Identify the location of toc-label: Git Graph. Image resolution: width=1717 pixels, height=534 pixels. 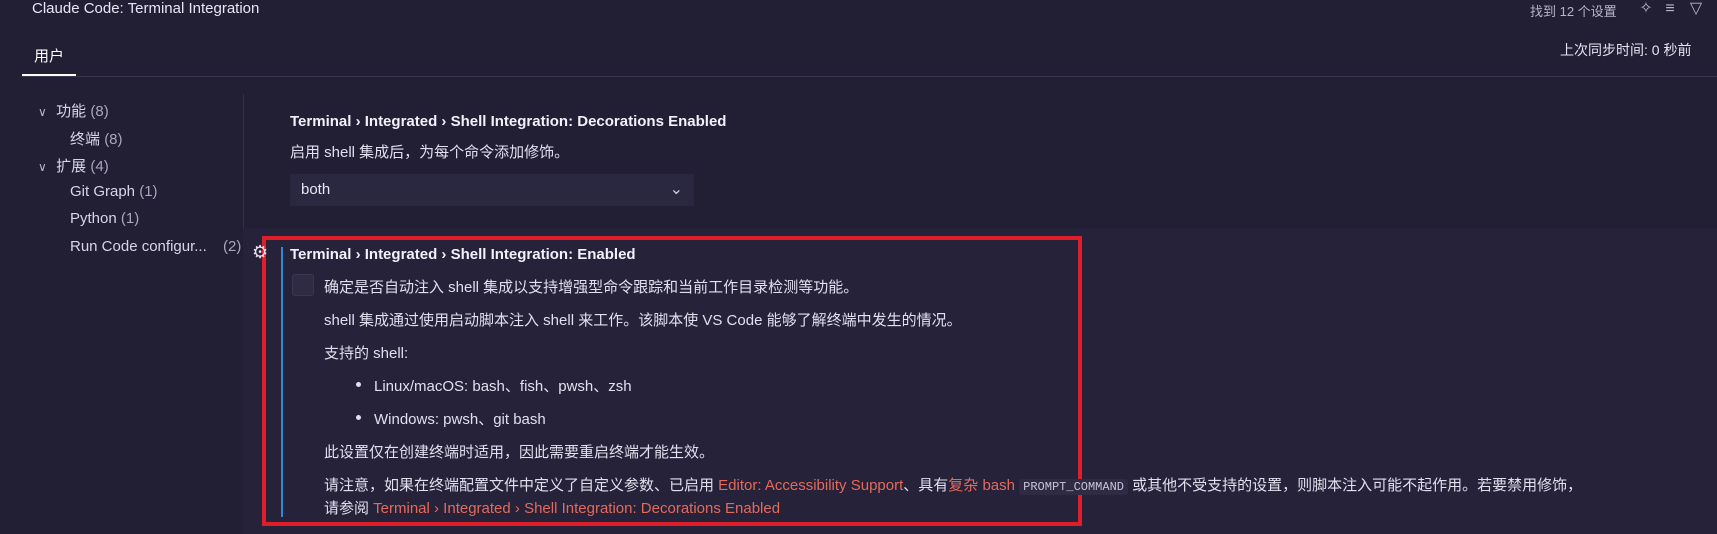
(103, 191).